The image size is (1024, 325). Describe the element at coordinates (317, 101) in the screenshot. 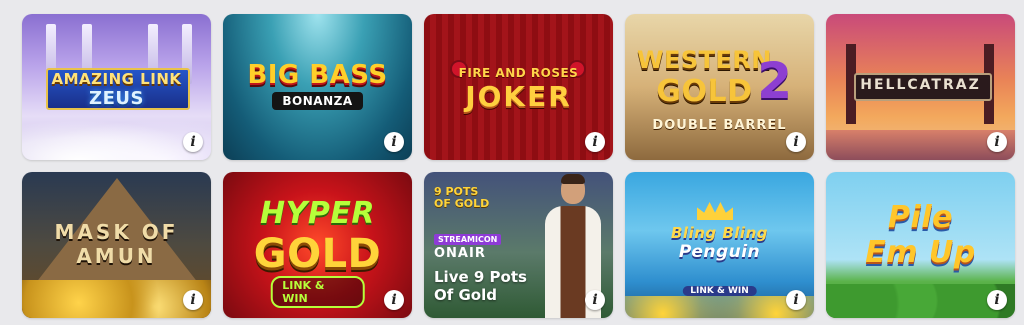

I see `logo-line2: BONANZA` at that location.